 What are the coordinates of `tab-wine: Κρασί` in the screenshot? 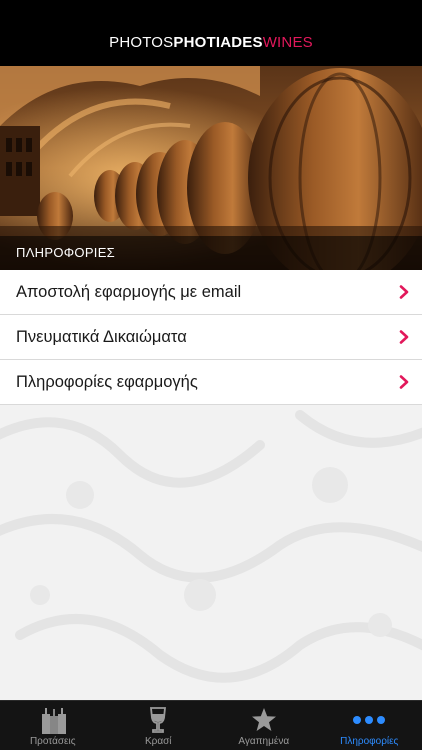 It's located at (159, 725).